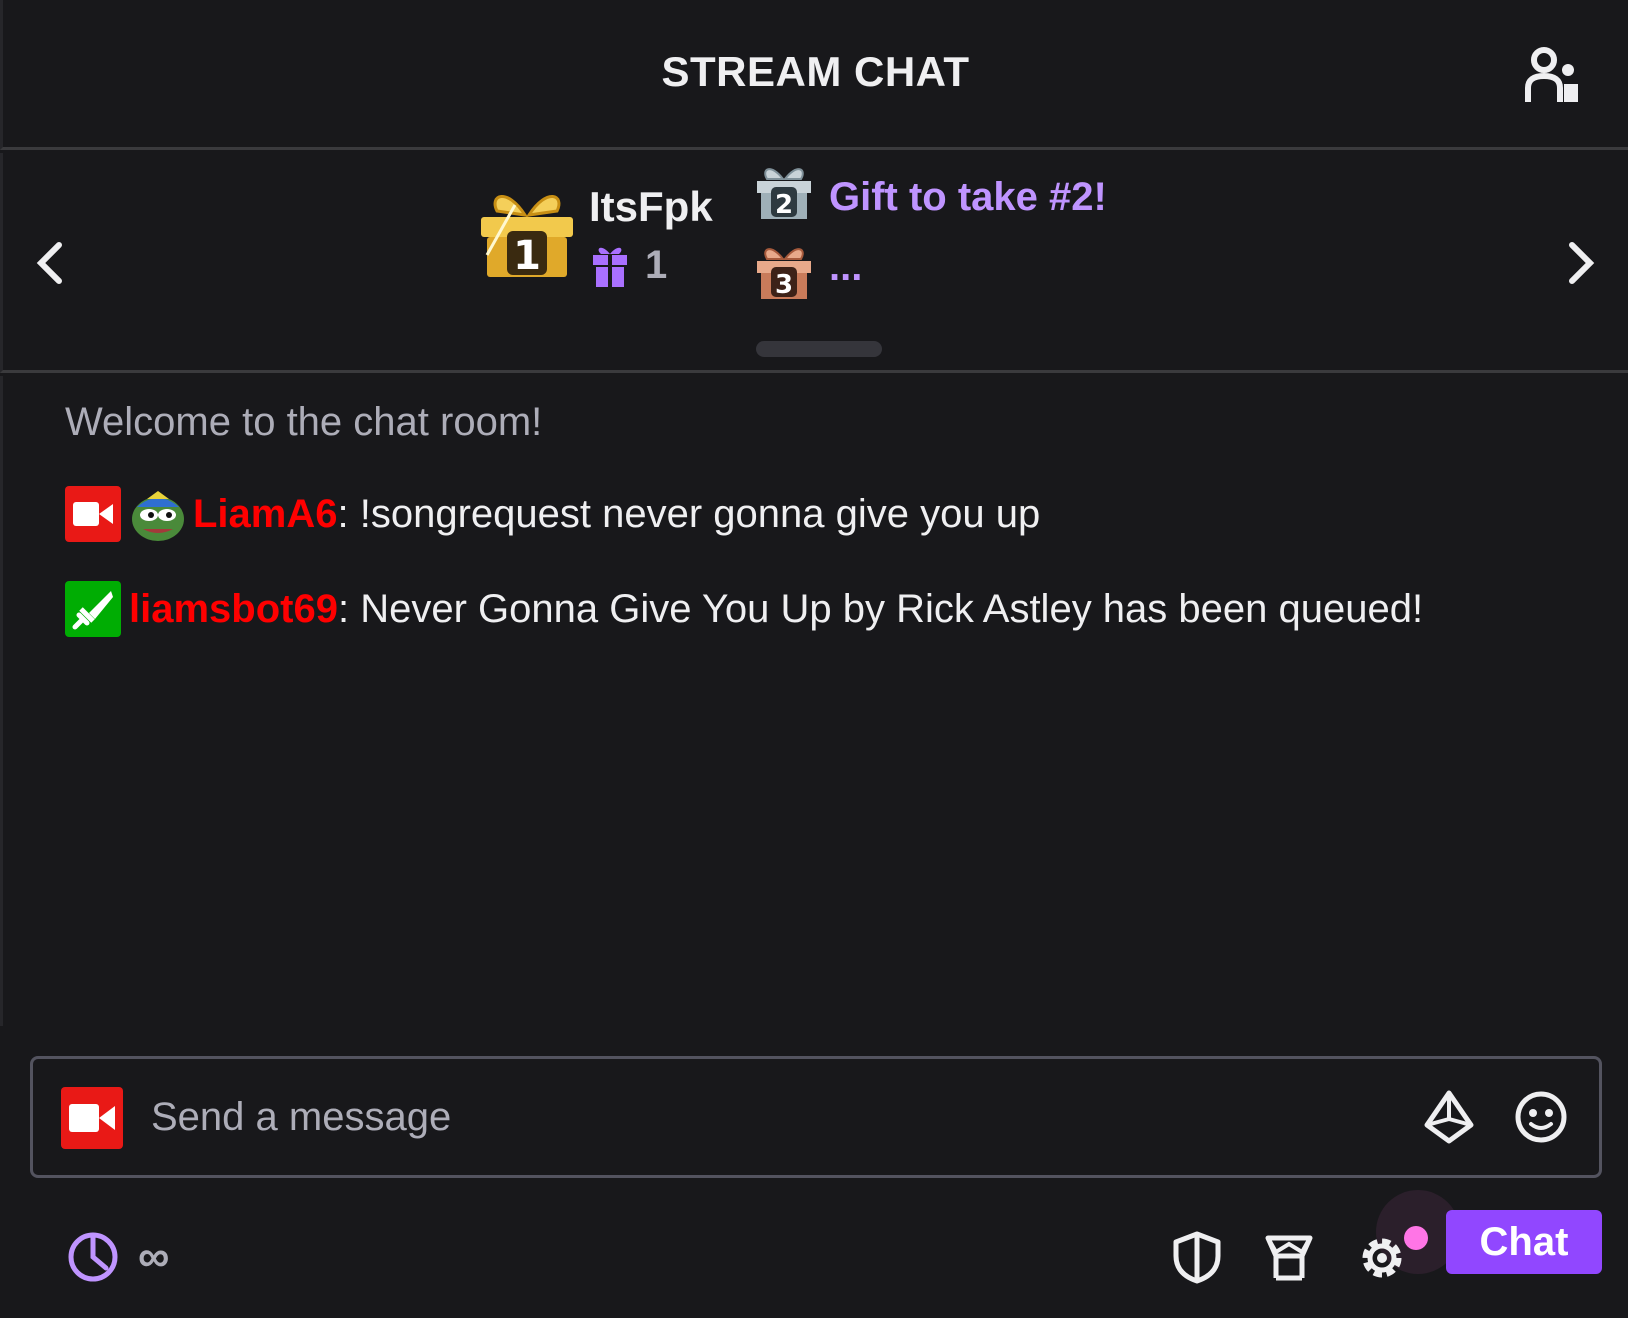 The height and width of the screenshot is (1318, 1628). I want to click on chat-username: LiamA6, so click(265, 514).